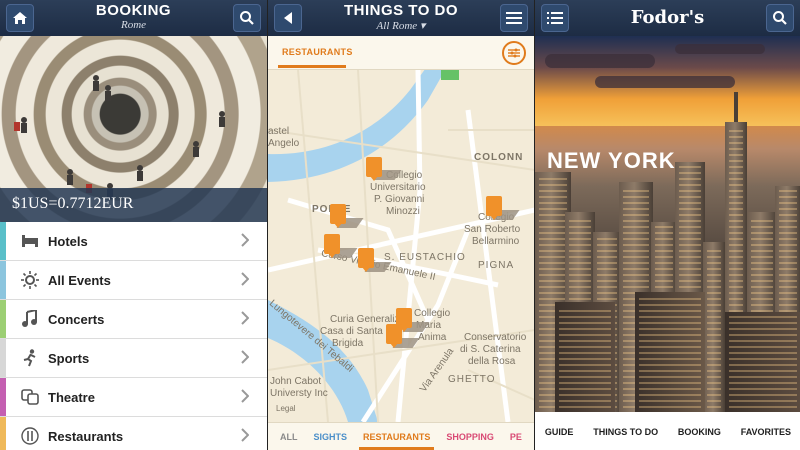 The image size is (800, 450). Describe the element at coordinates (496, 265) in the screenshot. I see `map-label: PIGNA` at that location.